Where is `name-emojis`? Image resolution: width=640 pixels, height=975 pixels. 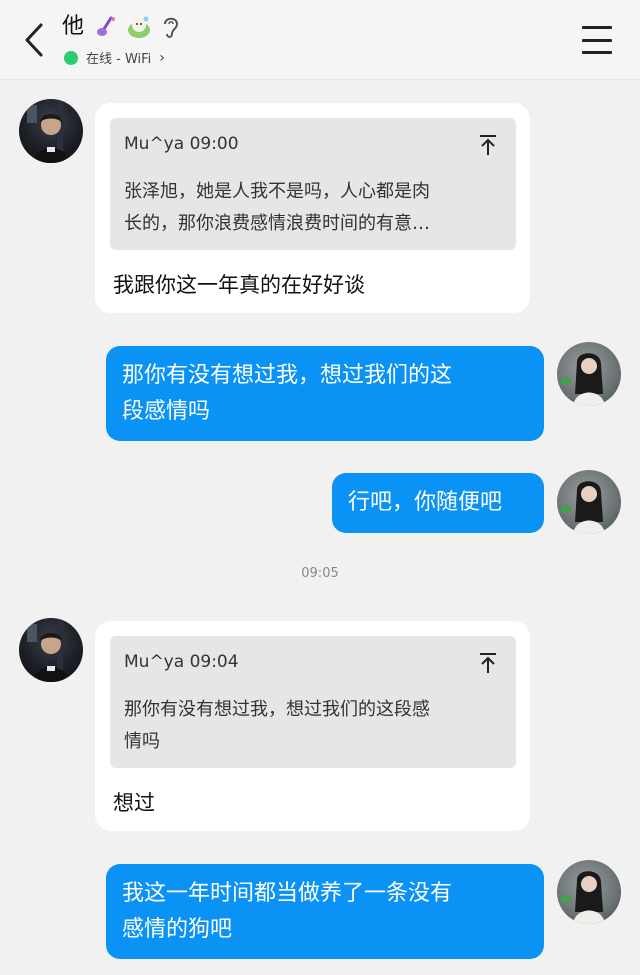
name-emojis is located at coordinates (139, 27).